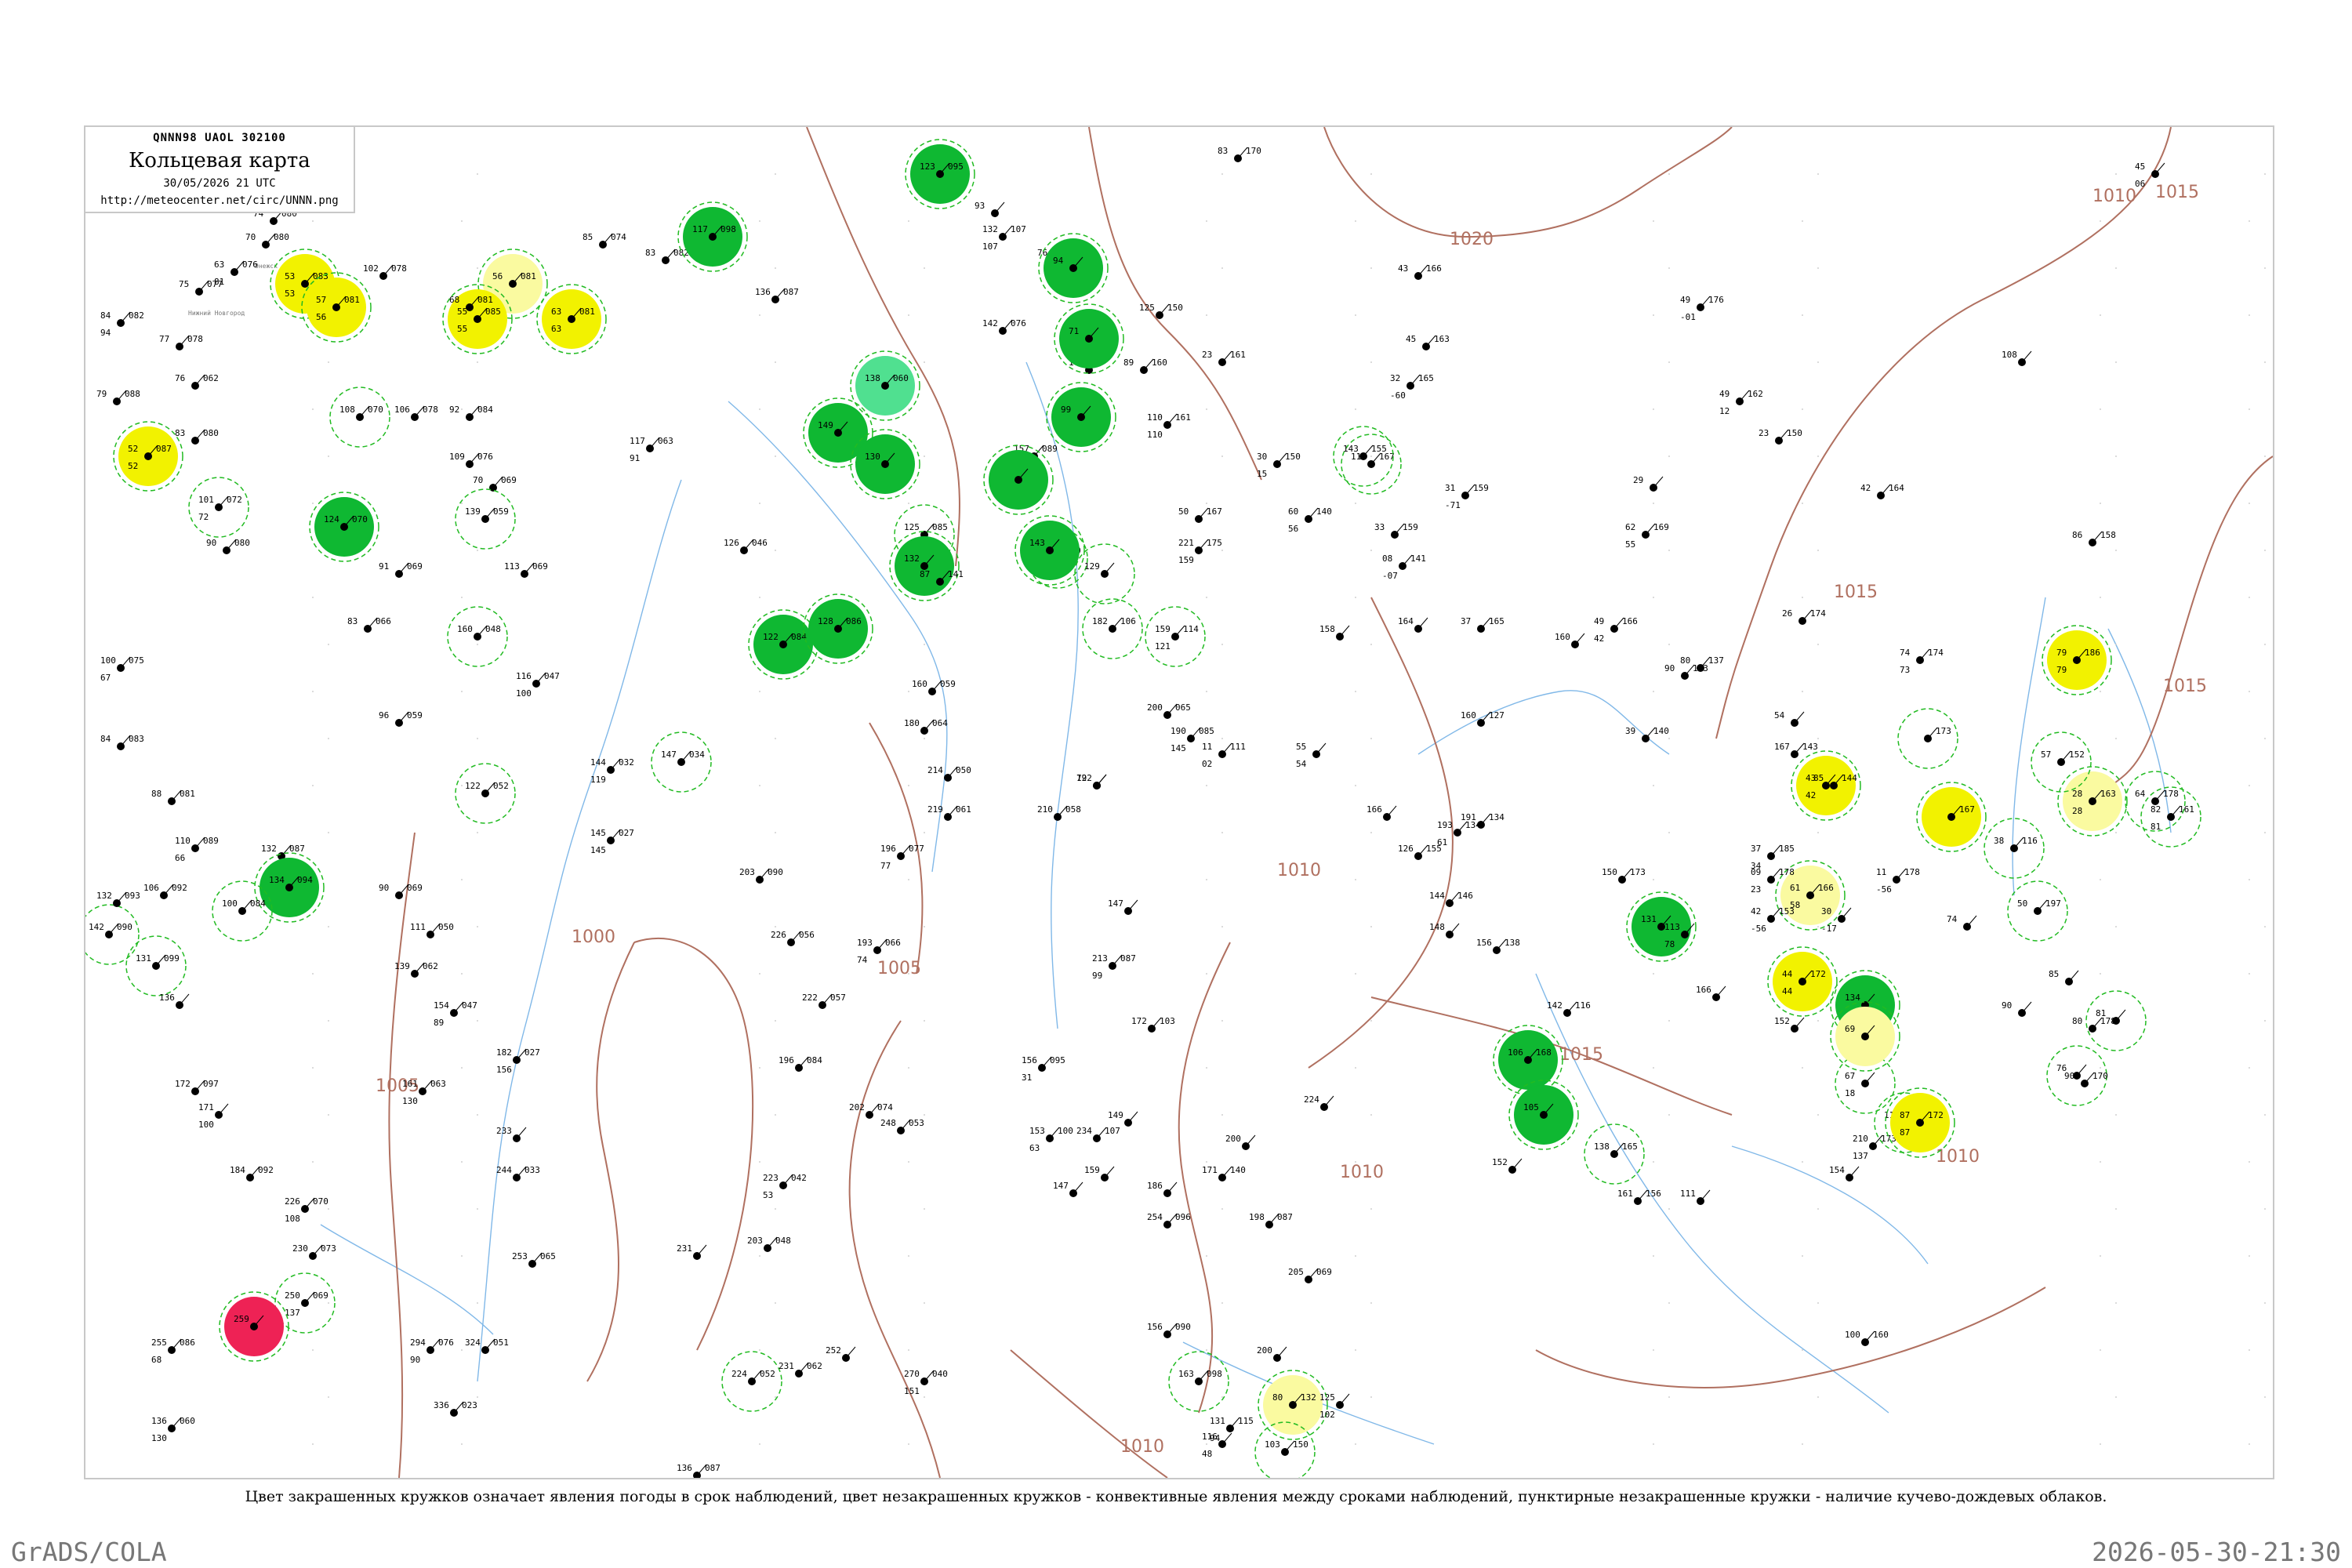 This screenshot has height=1568, width=2352. I want to click on station-plot: 30 150 15, so click(1279, 465).